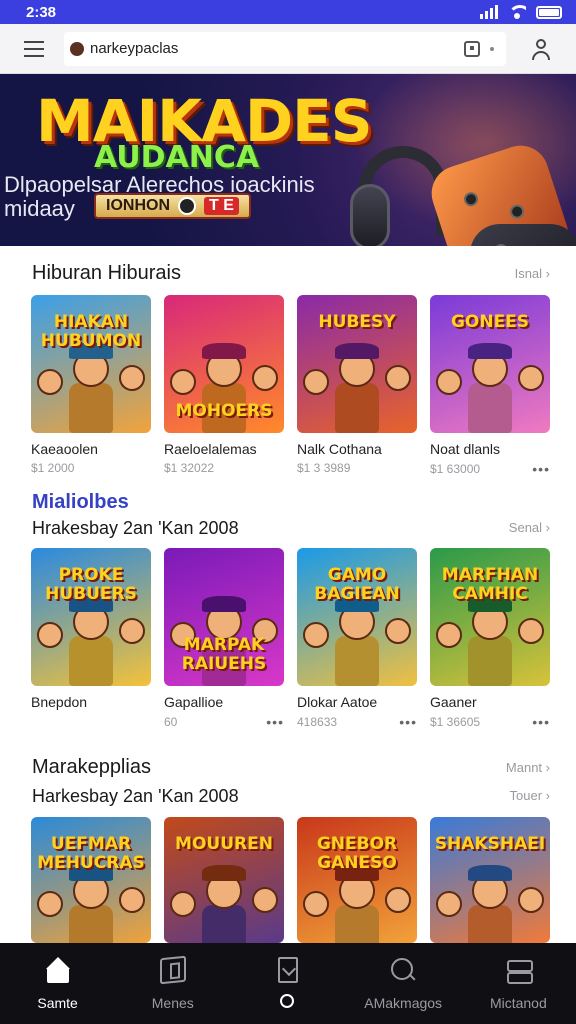 Image resolution: width=576 pixels, height=1024 pixels. I want to click on game-thumbnail: MOUUREN, so click(224, 880).